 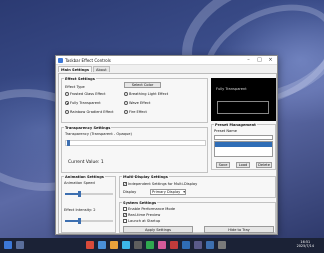 I want to click on minimize-button: –, so click(x=248, y=60).